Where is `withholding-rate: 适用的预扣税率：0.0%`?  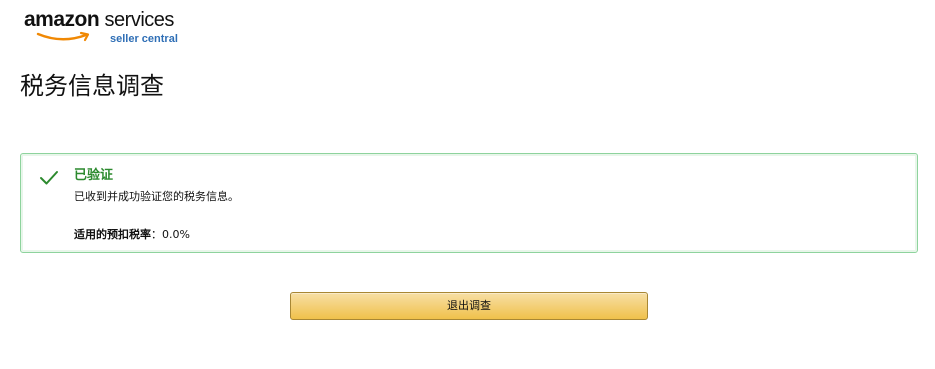
withholding-rate: 适用的预扣税率：0.0% is located at coordinates (132, 235).